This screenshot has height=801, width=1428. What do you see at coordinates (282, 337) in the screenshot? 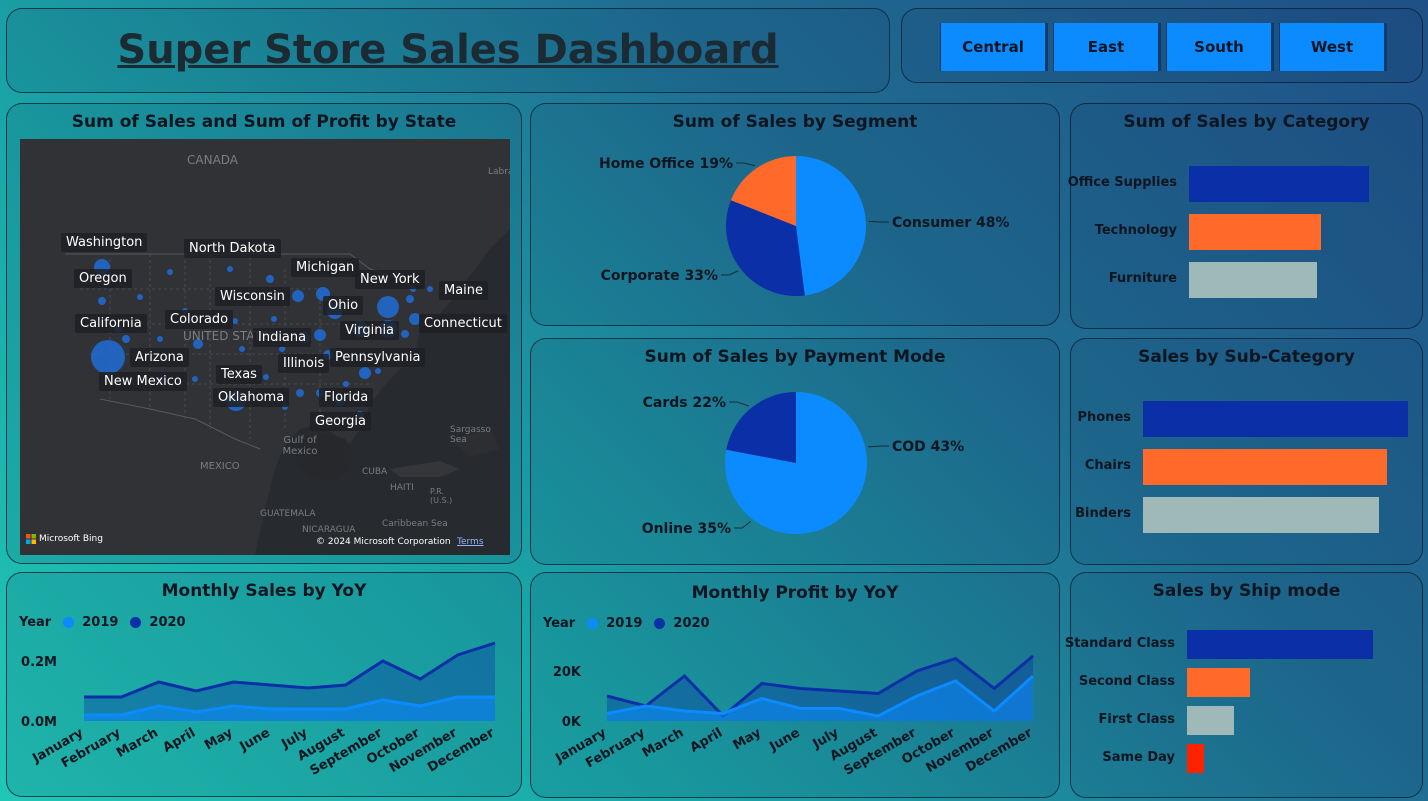
I see `state-label-indiana: Indiana` at bounding box center [282, 337].